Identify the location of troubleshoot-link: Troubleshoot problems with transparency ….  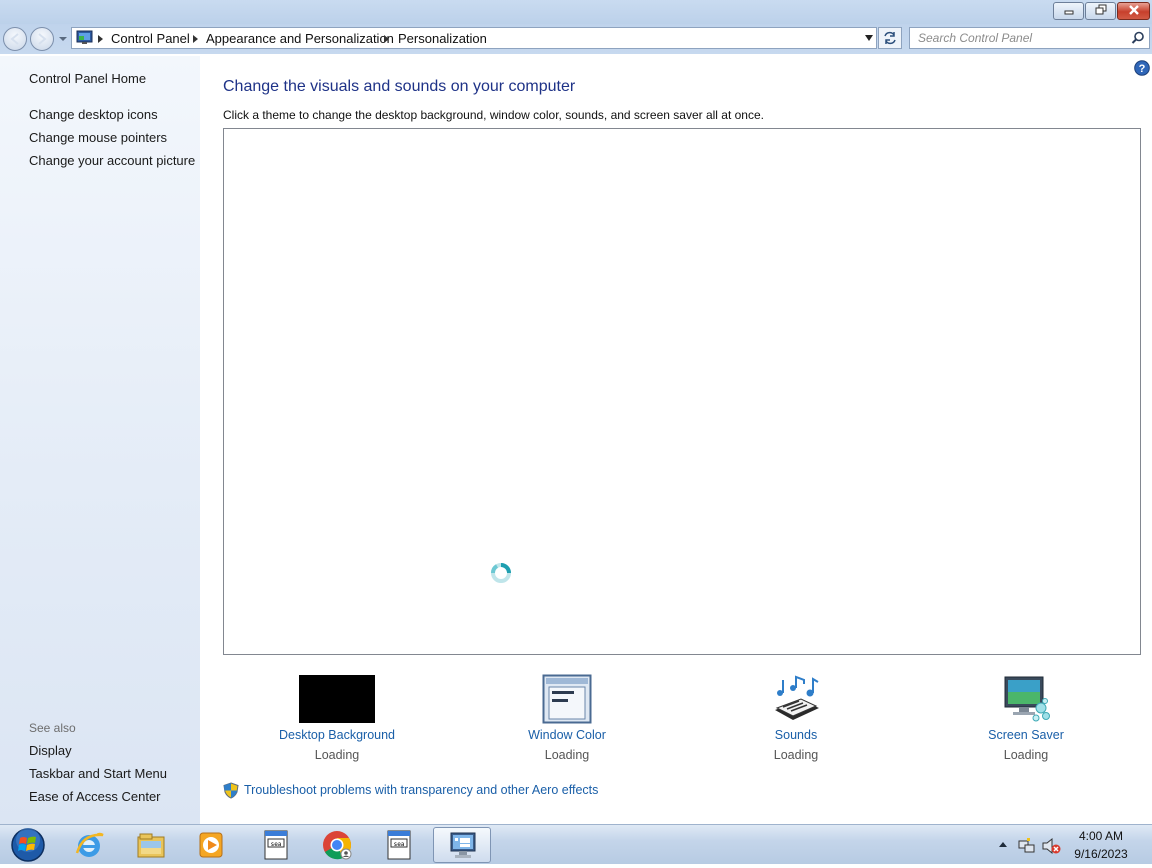
(410, 791).